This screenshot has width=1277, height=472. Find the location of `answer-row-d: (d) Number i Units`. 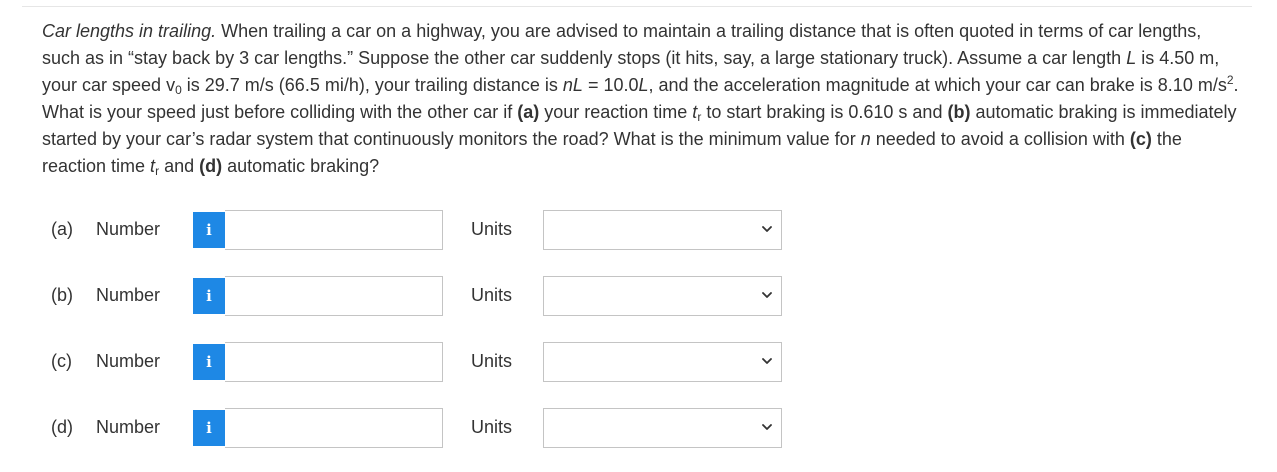

answer-row-d: (d) Number i Units is located at coordinates (638, 429).